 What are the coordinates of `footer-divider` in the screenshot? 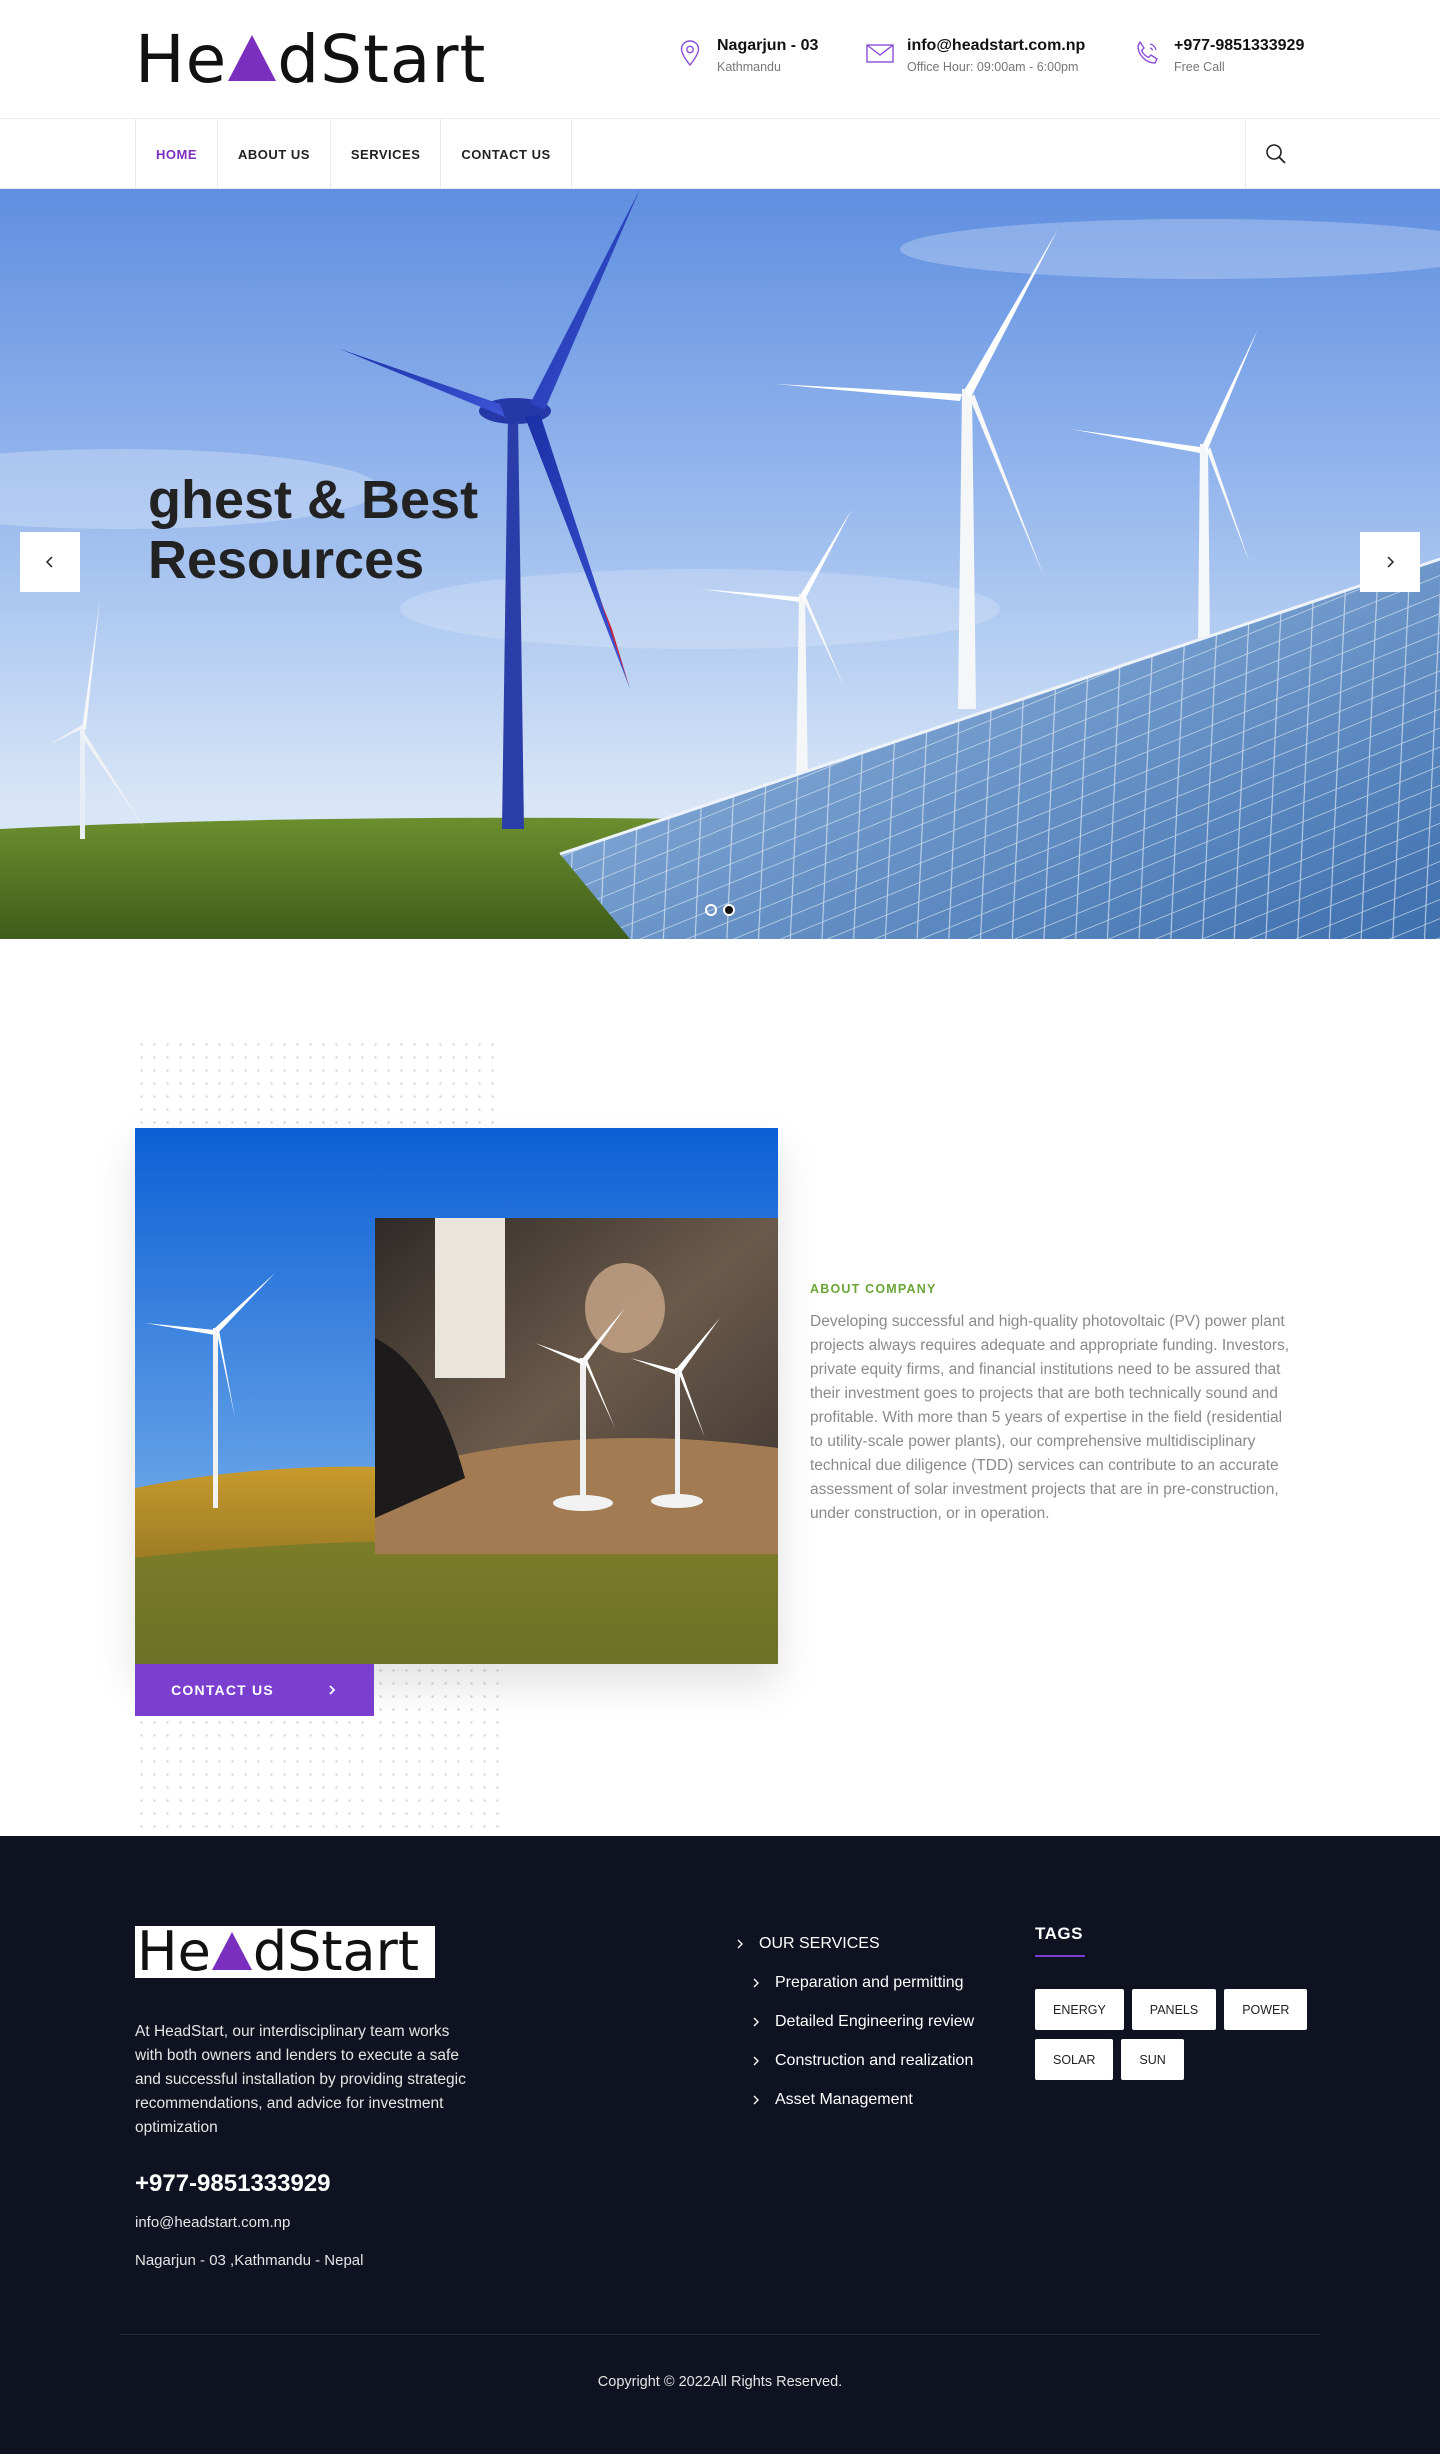 It's located at (720, 2334).